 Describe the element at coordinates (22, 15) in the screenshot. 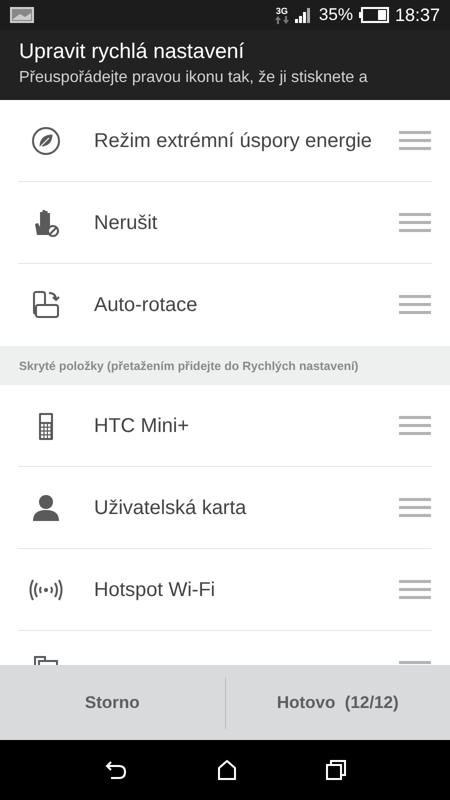

I see `picture-notification-icon` at that location.